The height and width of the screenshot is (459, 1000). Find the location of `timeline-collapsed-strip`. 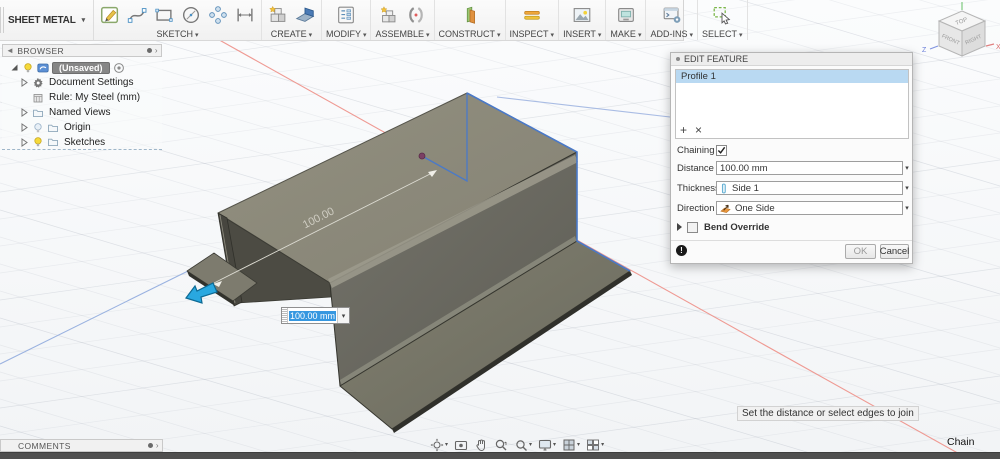

timeline-collapsed-strip is located at coordinates (500, 455).